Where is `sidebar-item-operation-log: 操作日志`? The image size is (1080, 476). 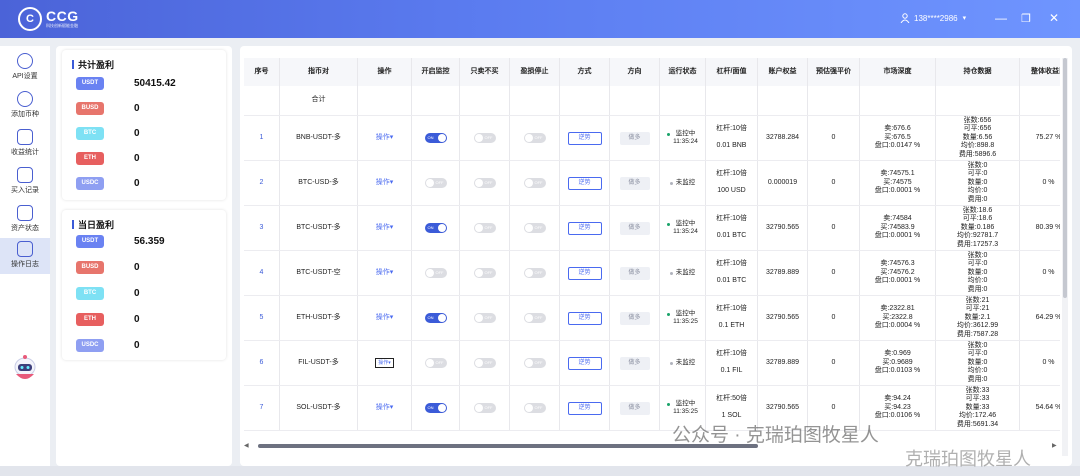 sidebar-item-operation-log: 操作日志 is located at coordinates (25, 256).